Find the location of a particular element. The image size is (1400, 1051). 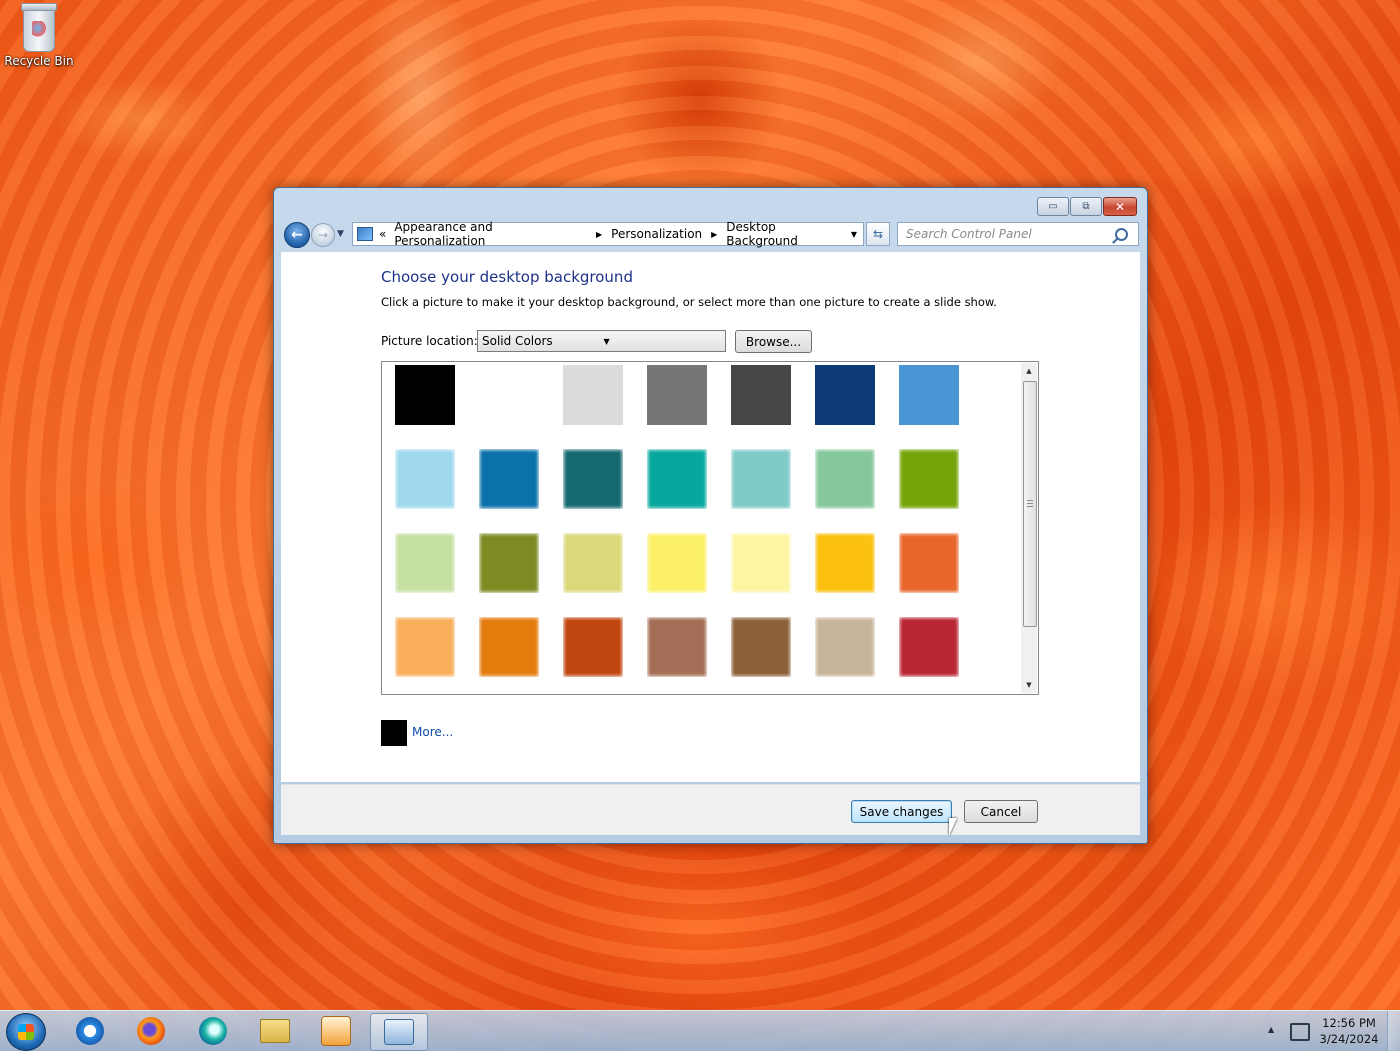

taskbar: ▲ 12:56 PM 3/24/2024 is located at coordinates (700, 1030).